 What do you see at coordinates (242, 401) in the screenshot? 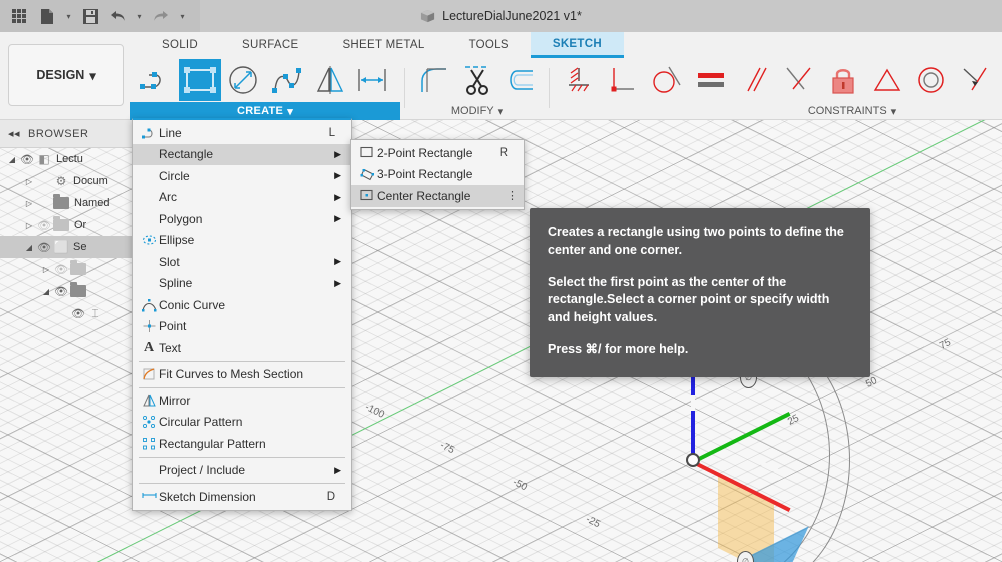
I see `menu-item-mirror: Mirror` at bounding box center [242, 401].